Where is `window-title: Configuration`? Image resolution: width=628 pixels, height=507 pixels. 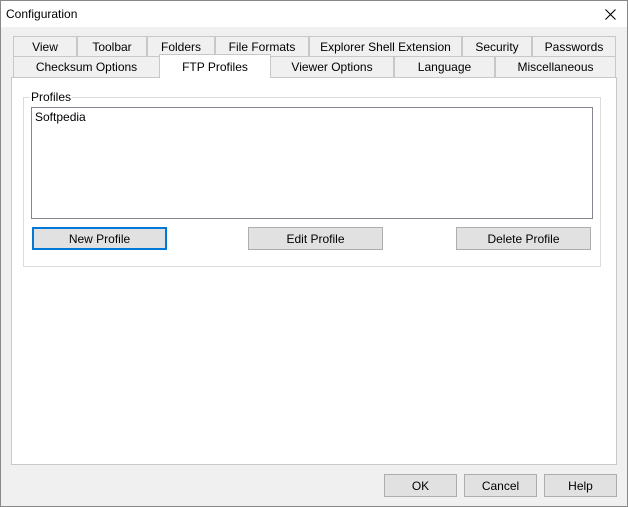 window-title: Configuration is located at coordinates (42, 14).